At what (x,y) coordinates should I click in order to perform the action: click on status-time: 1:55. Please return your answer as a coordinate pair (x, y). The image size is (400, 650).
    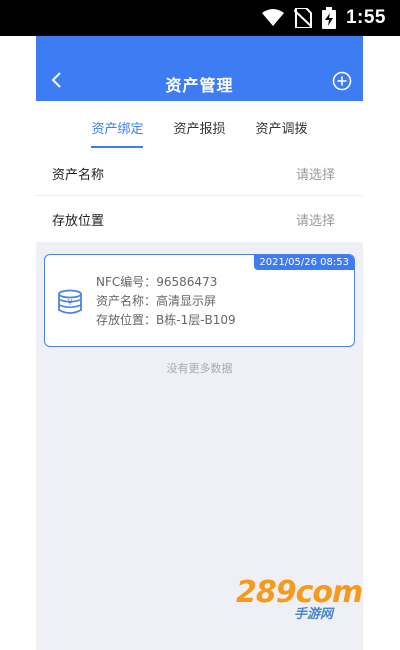
    Looking at the image, I should click on (365, 17).